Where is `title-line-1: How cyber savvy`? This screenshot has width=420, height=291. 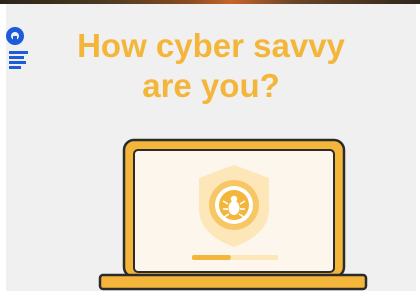
title-line-1: How cyber savvy is located at coordinates (211, 45).